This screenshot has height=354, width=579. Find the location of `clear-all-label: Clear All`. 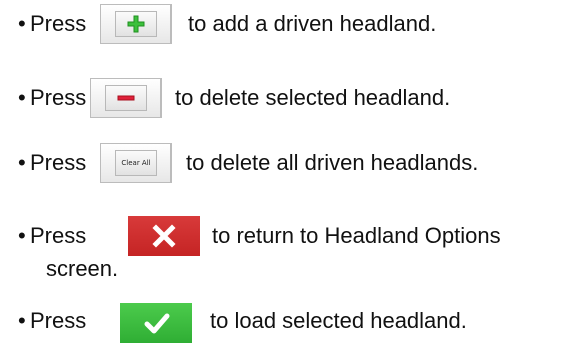

clear-all-label: Clear All is located at coordinates (136, 163).